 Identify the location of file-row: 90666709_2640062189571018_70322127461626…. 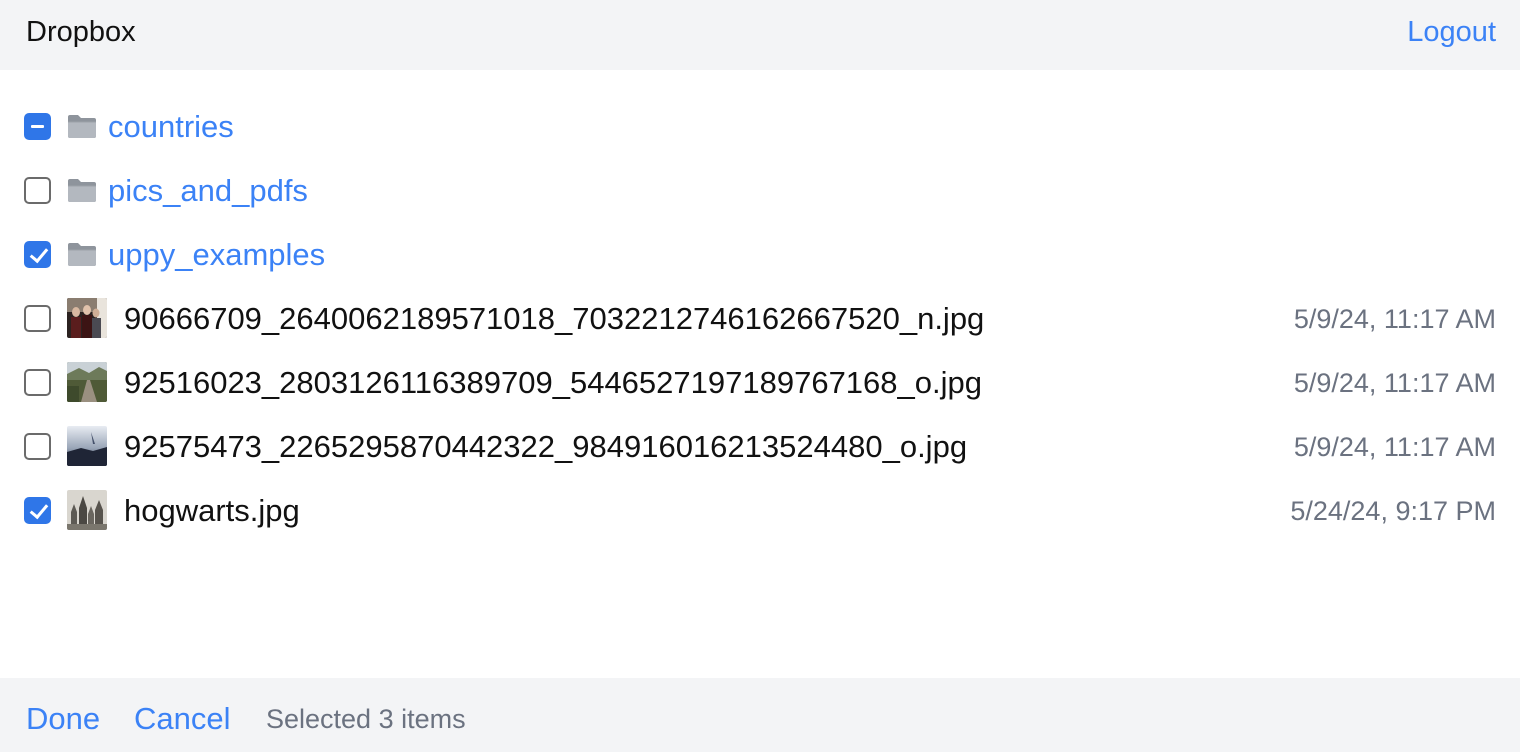
(760, 318).